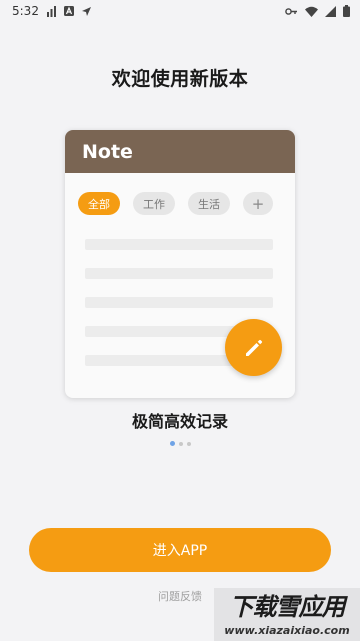 This screenshot has width=360, height=641. Describe the element at coordinates (180, 151) in the screenshot. I see `card-header: Note` at that location.